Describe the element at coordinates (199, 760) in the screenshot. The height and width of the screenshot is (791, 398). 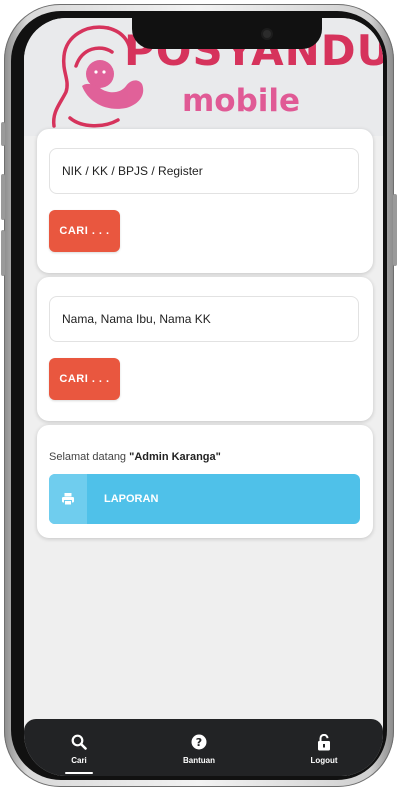
I see `nav-label-bantuan: Bantuan` at that location.